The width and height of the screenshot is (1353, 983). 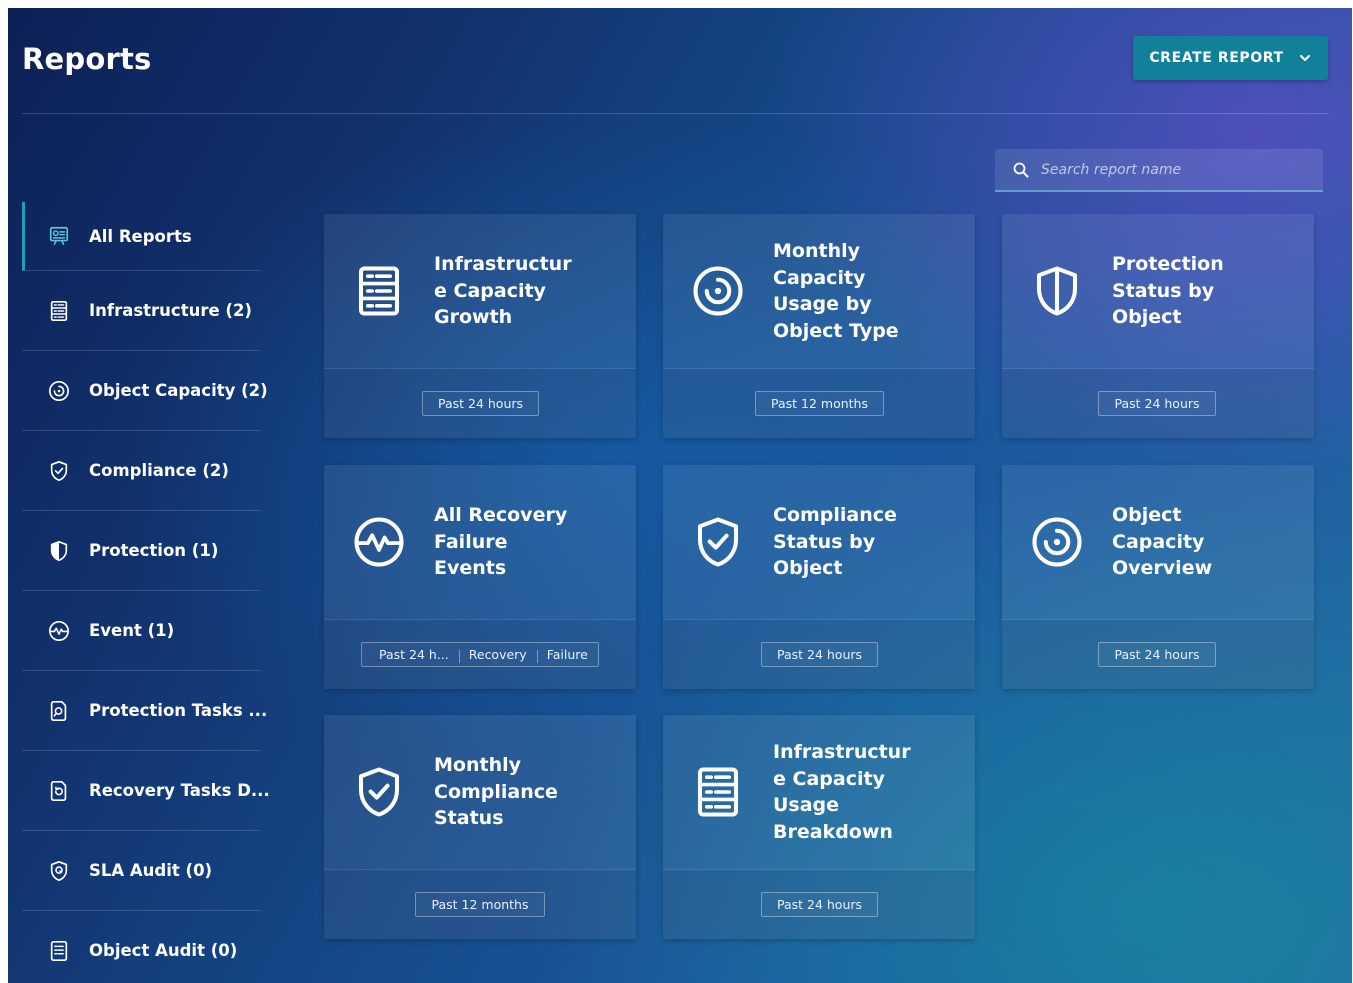 I want to click on report-card-header: Object Capacity Overview, so click(x=1158, y=542).